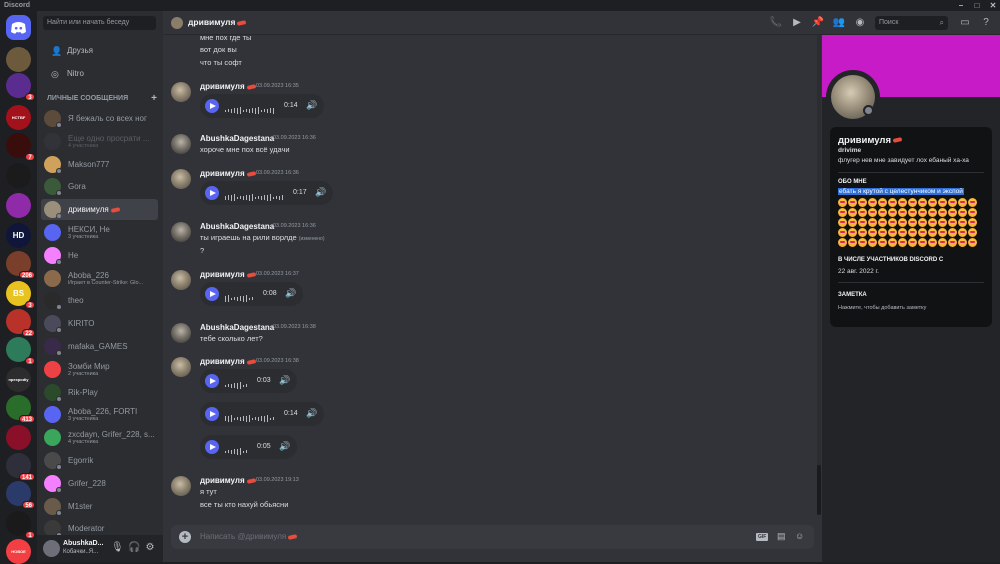 The image size is (1000, 564). I want to click on dm-item: Grifer_228, so click(99, 483).